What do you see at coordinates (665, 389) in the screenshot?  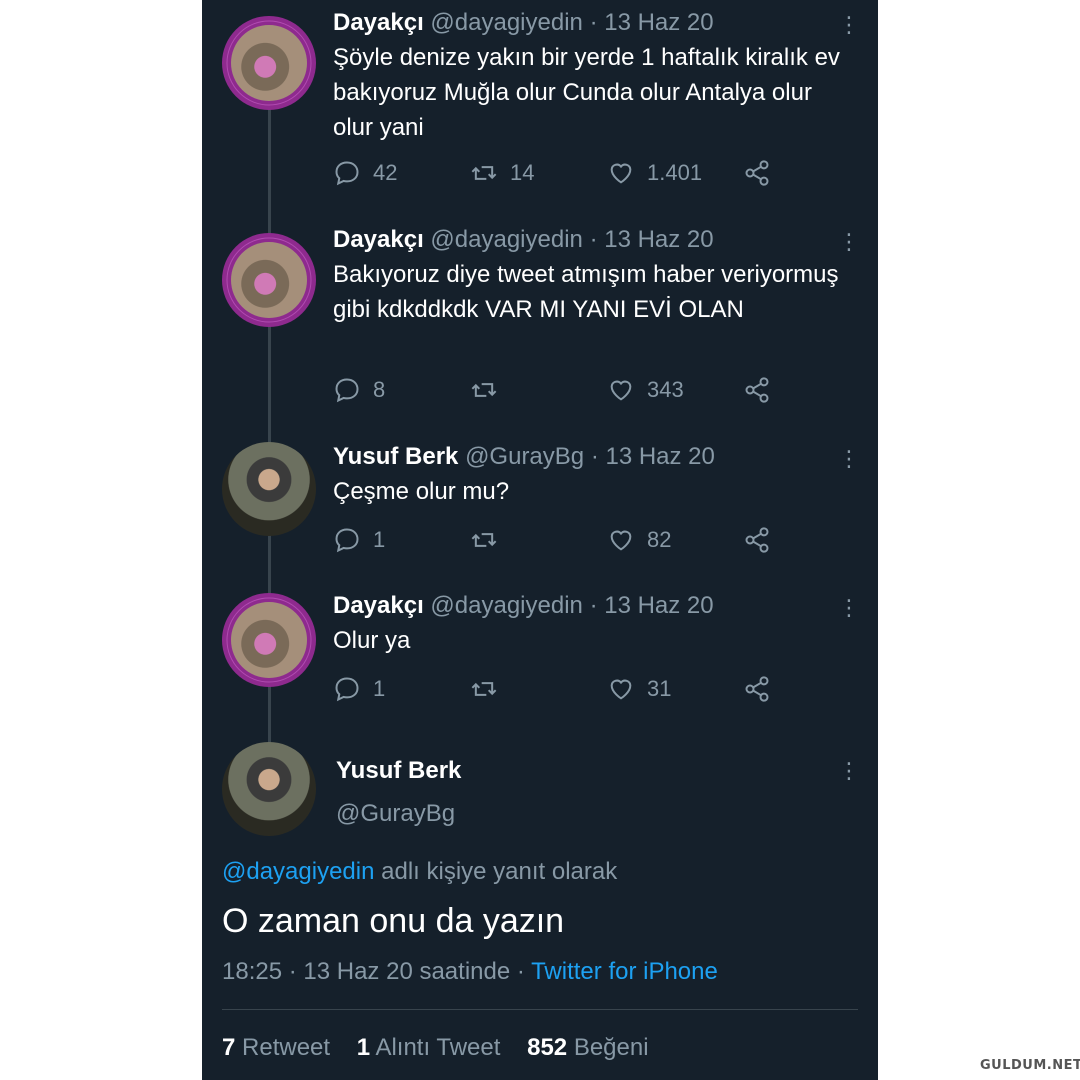 I see `like-count: 343` at bounding box center [665, 389].